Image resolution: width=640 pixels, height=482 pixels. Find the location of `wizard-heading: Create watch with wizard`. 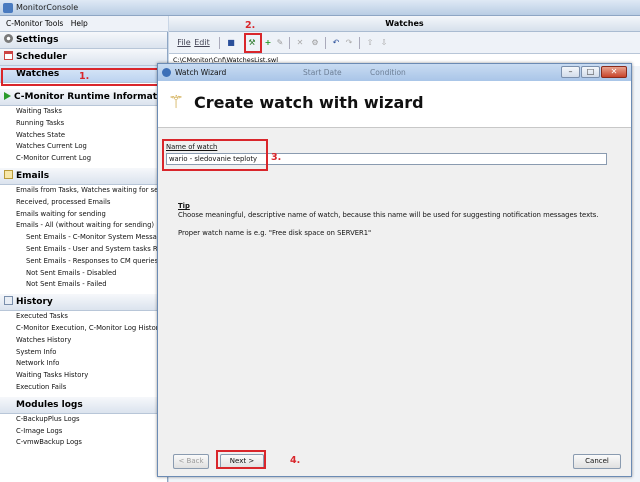

wizard-heading: Create watch with wizard is located at coordinates (309, 102).